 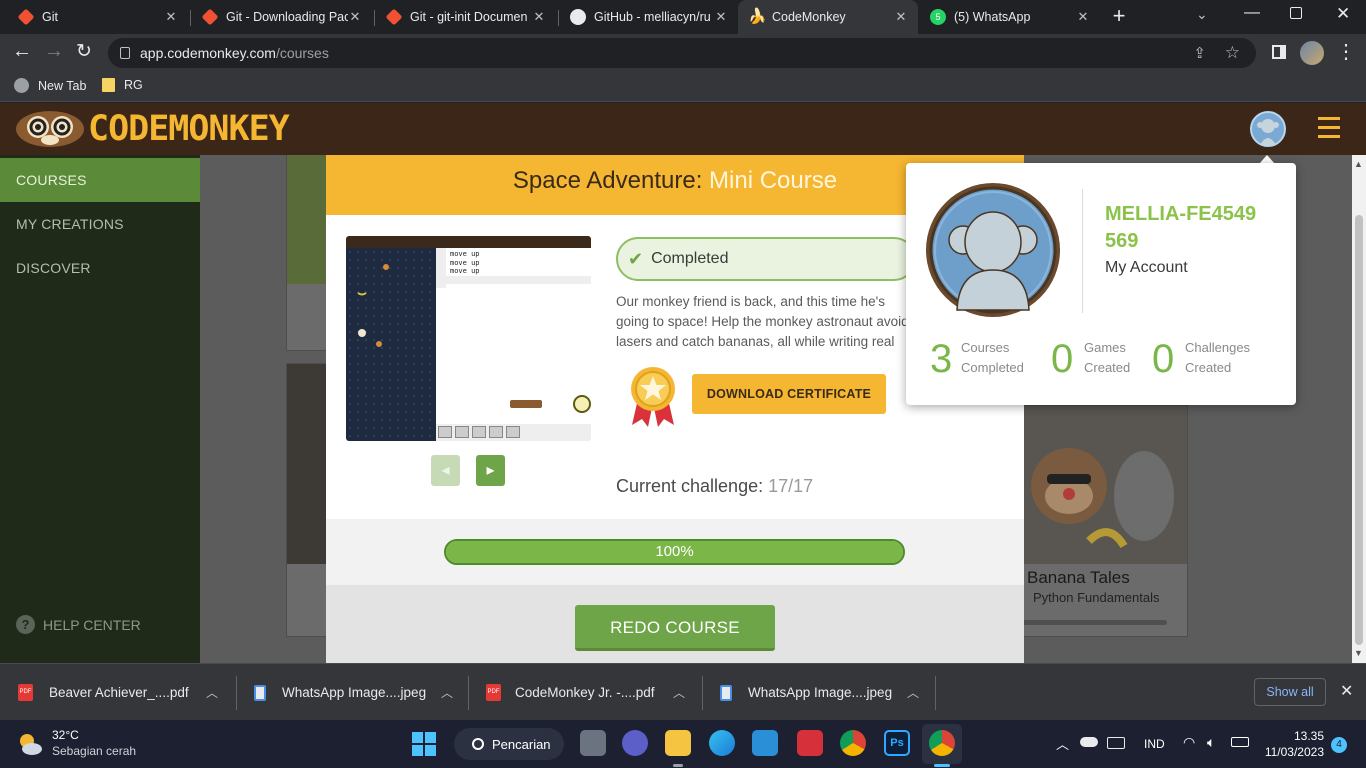 I want to click on scrollbar-thumb, so click(x=1359, y=430).